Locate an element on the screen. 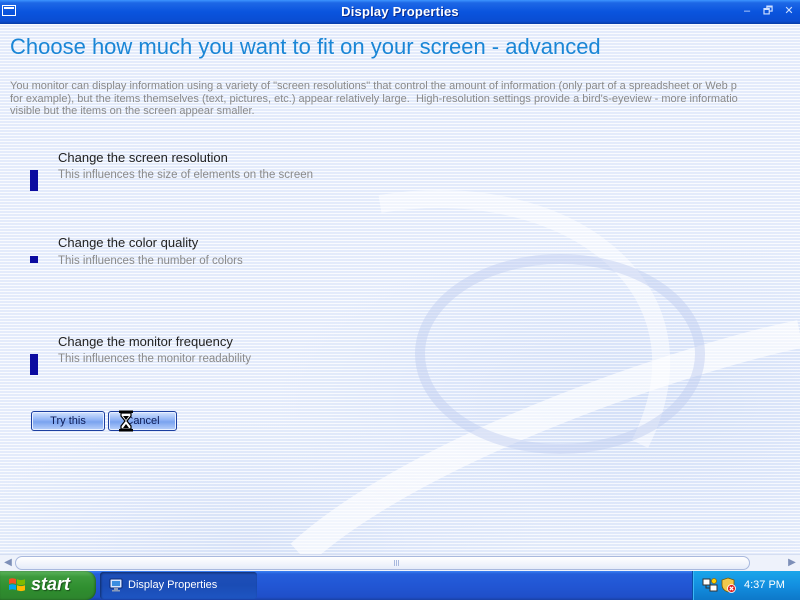  cancel-button: Cancel is located at coordinates (142, 421).